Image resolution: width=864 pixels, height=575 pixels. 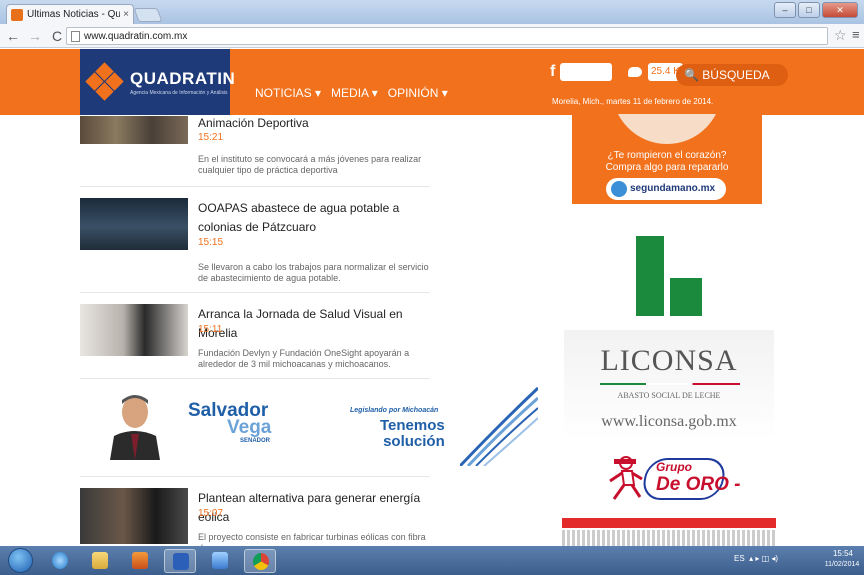 I want to click on oro-line2: De ORO -, so click(x=698, y=484).